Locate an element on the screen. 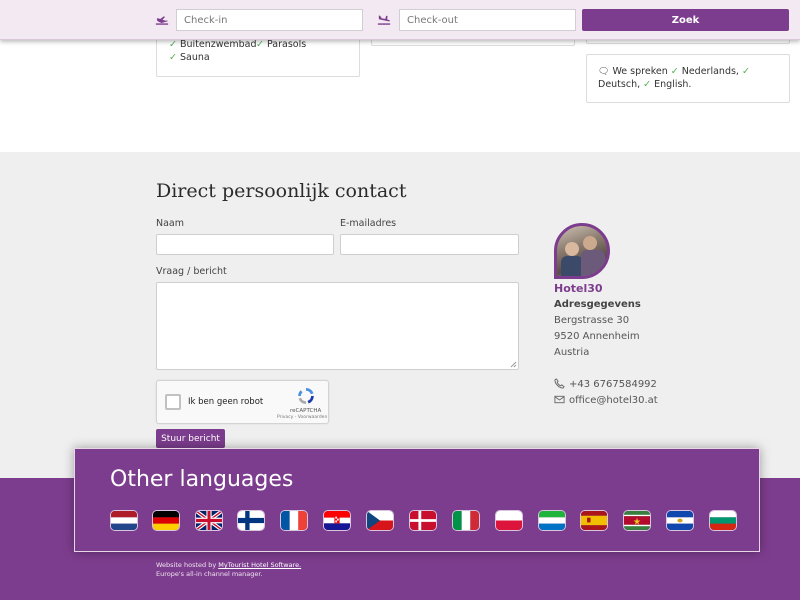  resize-handle-icon is located at coordinates (513, 364).